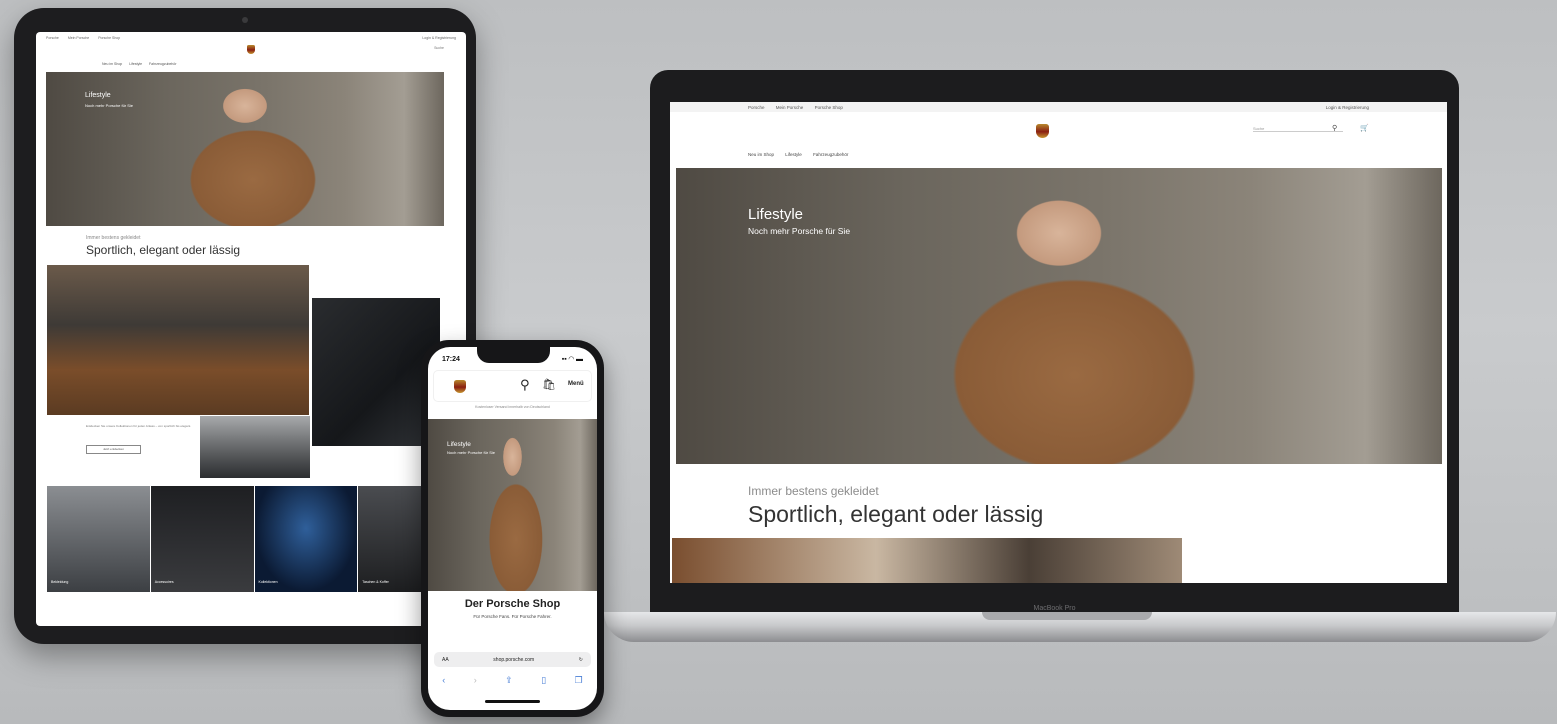 The image size is (1557, 724). Describe the element at coordinates (98, 539) in the screenshot. I see `tablet-tile: Bekleidung` at that location.